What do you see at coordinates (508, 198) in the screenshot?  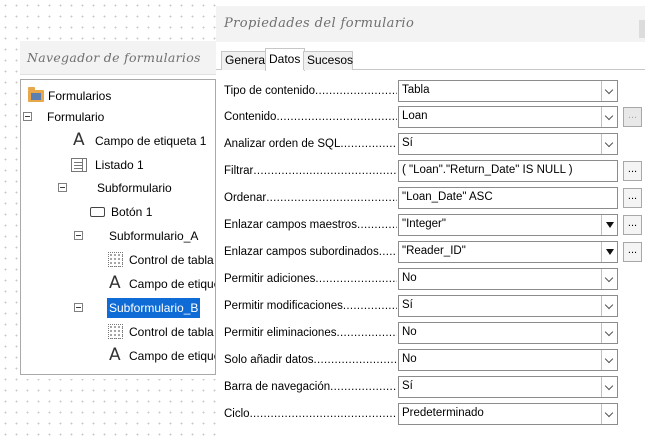 I see `ordenar-input: "Loan_Date" ASC` at bounding box center [508, 198].